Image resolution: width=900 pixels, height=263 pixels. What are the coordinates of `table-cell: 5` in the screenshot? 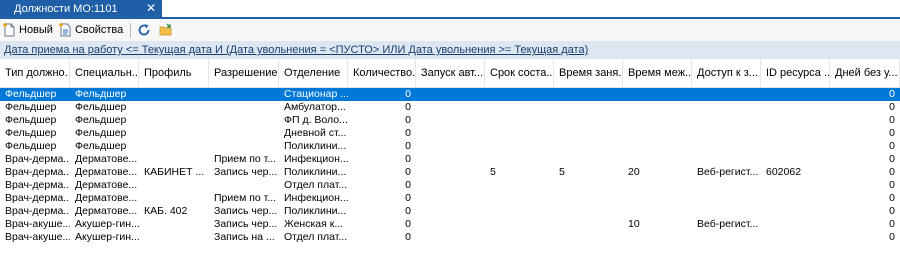 It's located at (562, 172).